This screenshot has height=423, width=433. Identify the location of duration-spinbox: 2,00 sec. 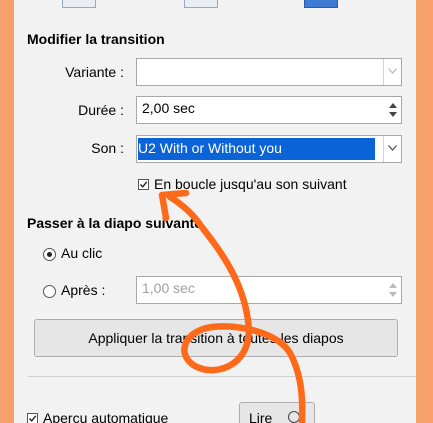
(269, 110).